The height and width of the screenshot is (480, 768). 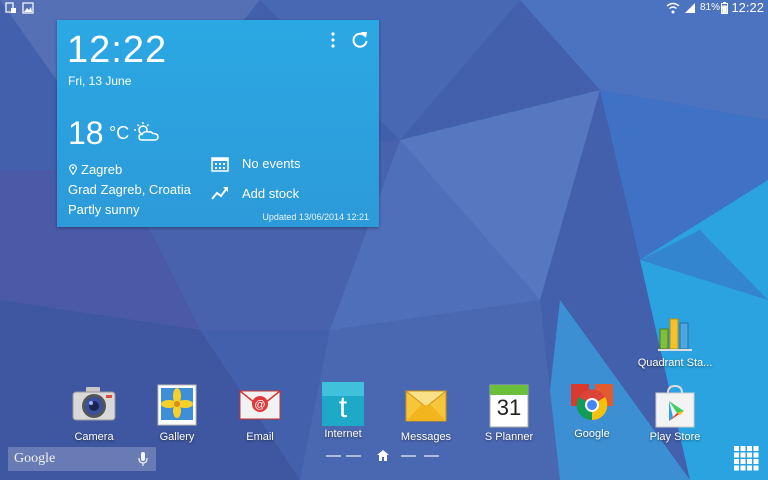 What do you see at coordinates (260, 437) in the screenshot?
I see `app-label: Email` at bounding box center [260, 437].